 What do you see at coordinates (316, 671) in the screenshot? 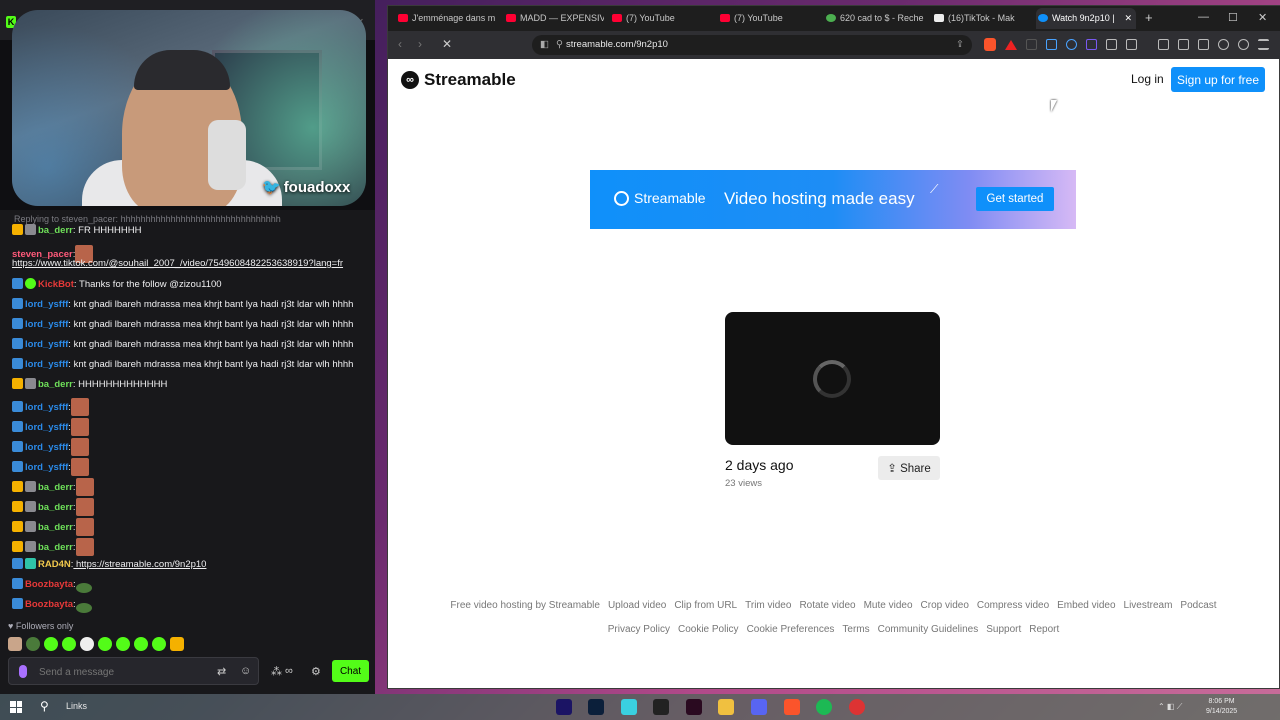
I see `settings-icon: ⚙` at bounding box center [316, 671].